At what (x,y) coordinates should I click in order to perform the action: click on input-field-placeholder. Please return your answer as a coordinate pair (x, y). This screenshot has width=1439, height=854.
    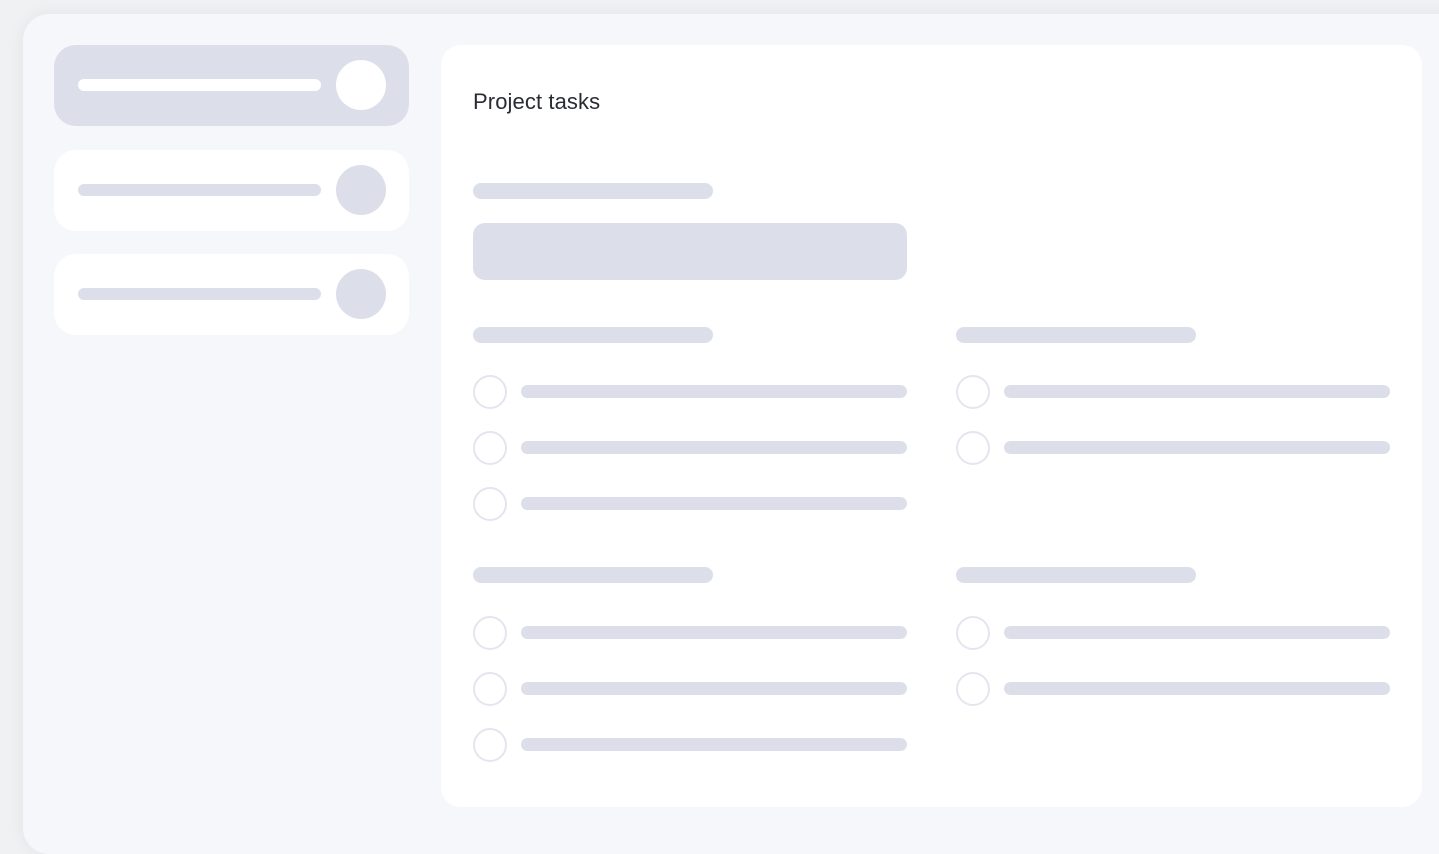
    Looking at the image, I should click on (690, 251).